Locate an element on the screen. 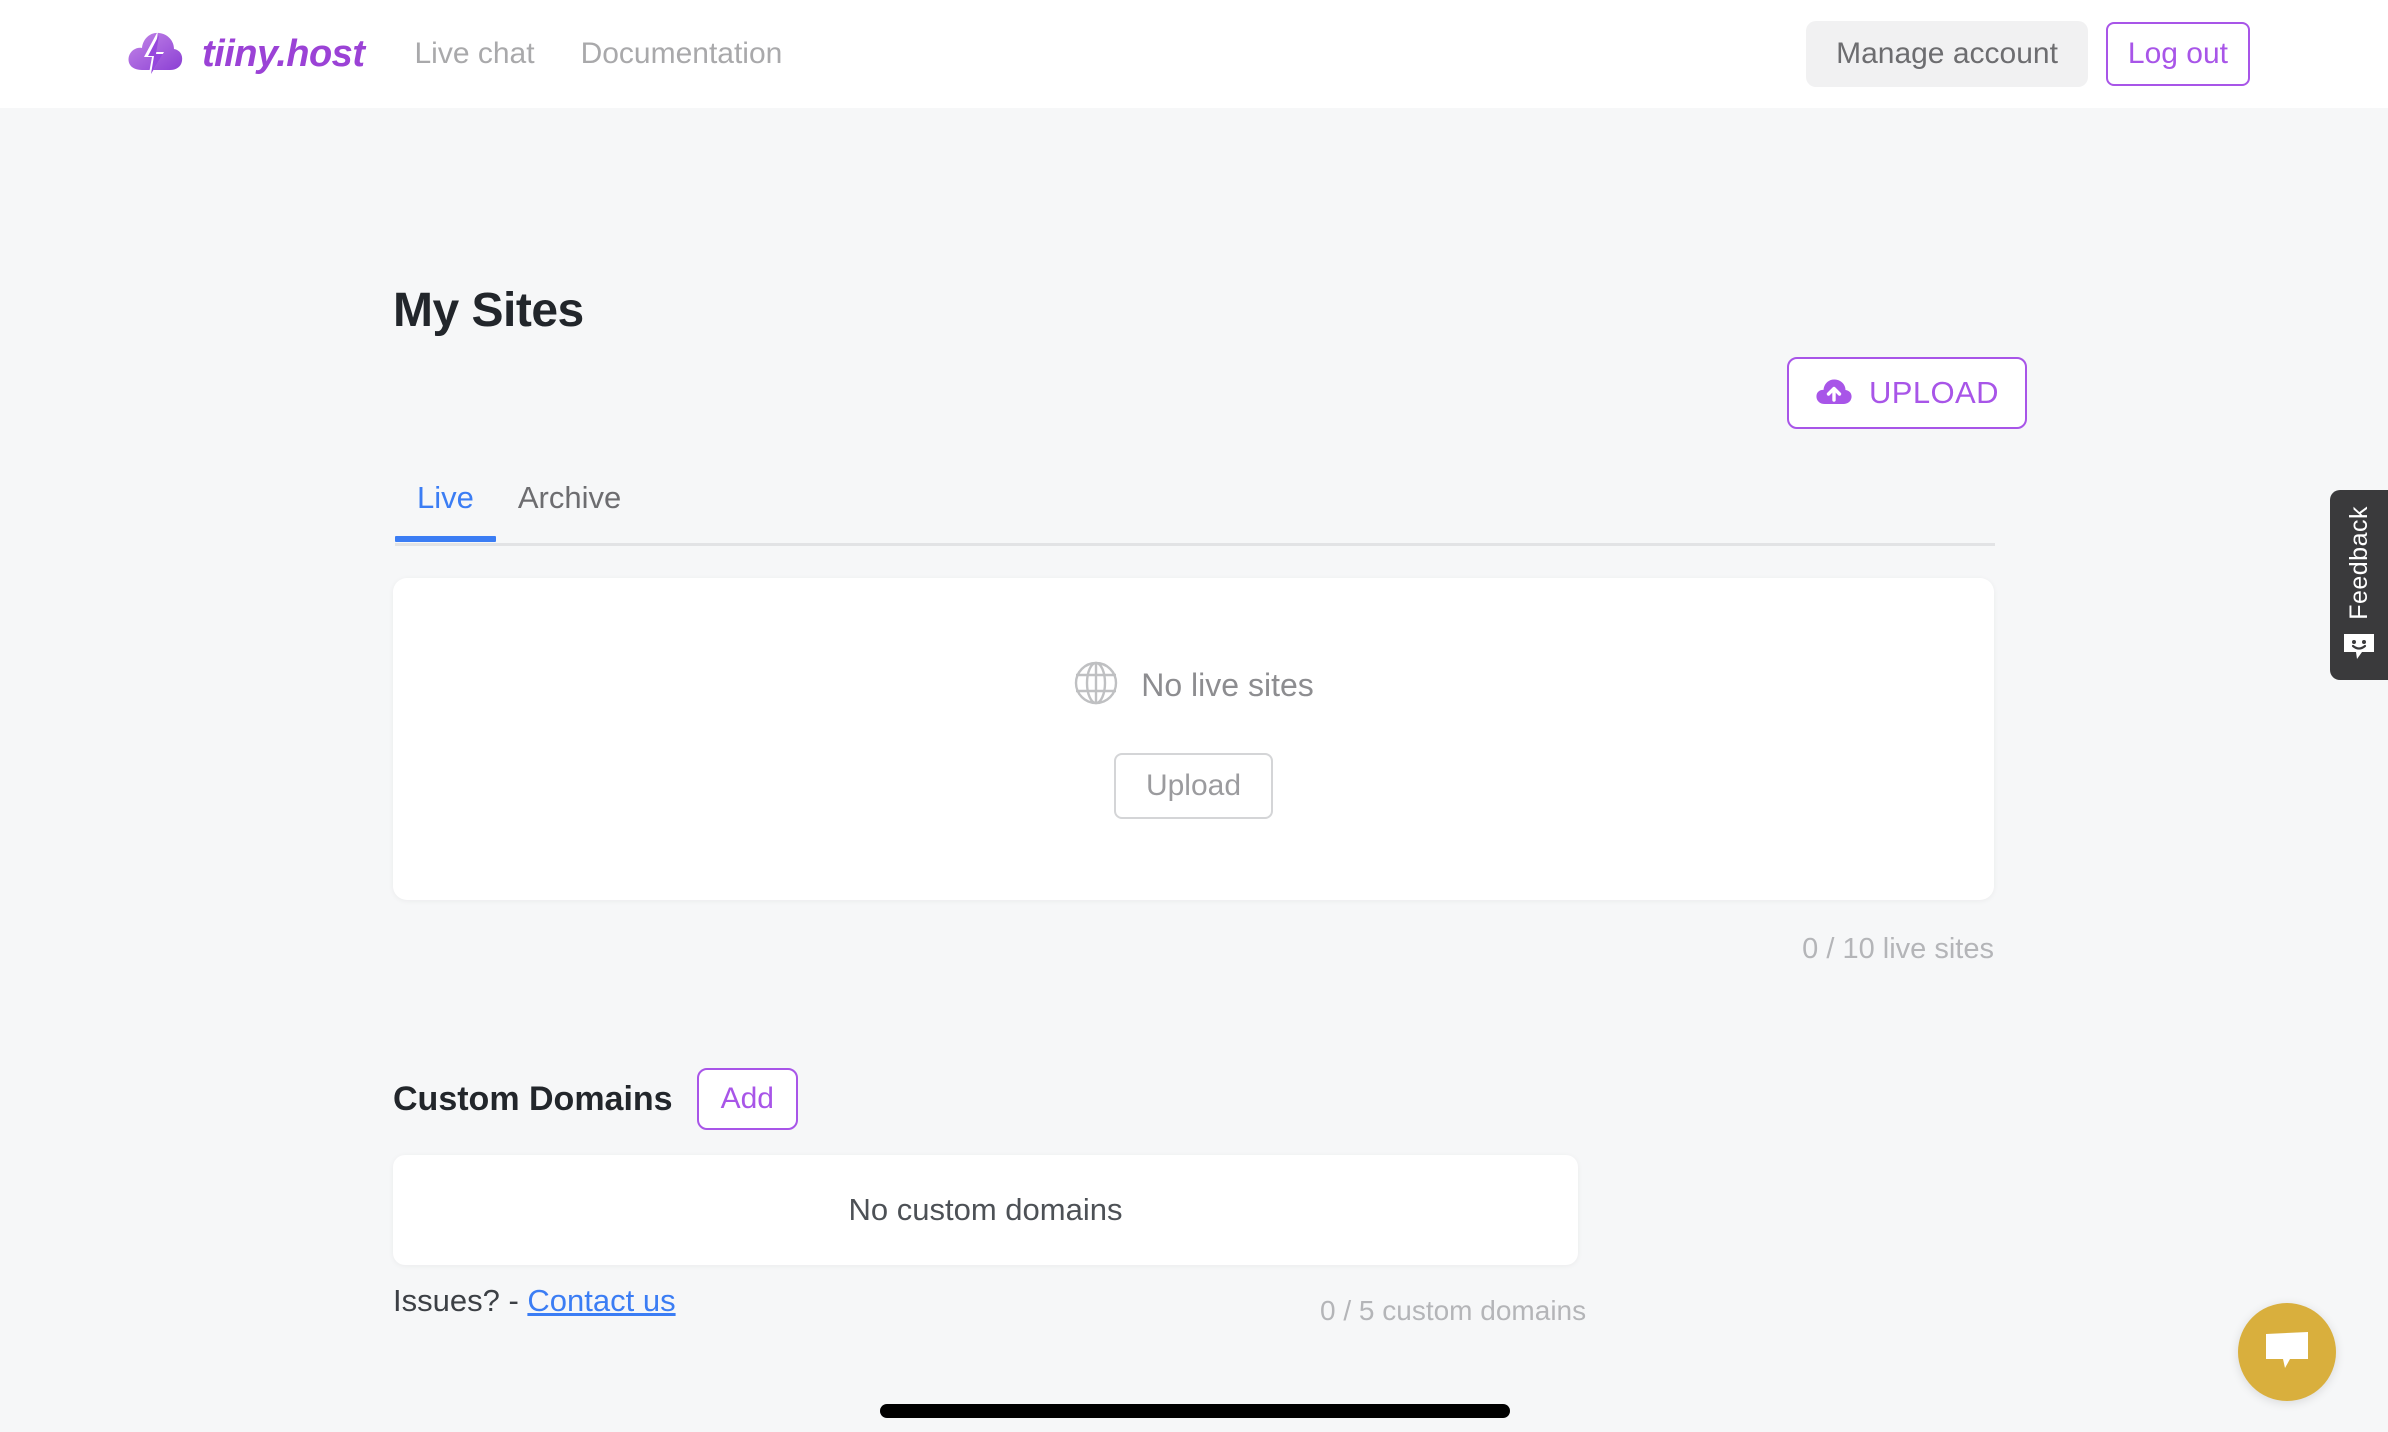 This screenshot has height=1432, width=2388. custom-domains-title: Custom Domains is located at coordinates (533, 1098).